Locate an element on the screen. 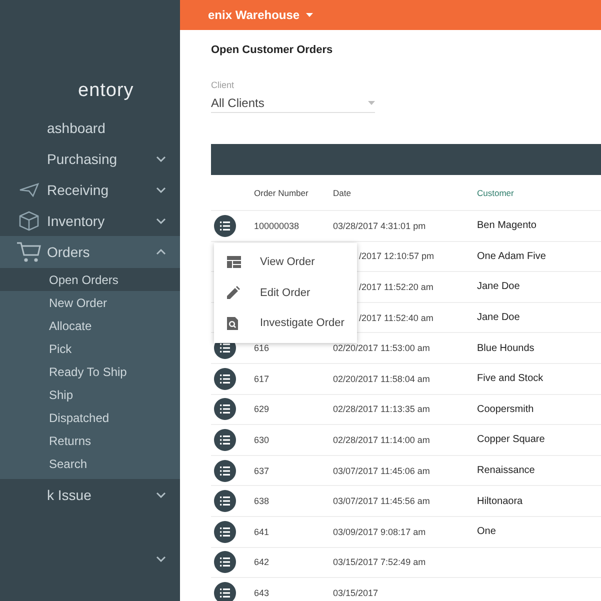 Image resolution: width=601 pixels, height=601 pixels. page-title: Open Customer Orders is located at coordinates (272, 50).